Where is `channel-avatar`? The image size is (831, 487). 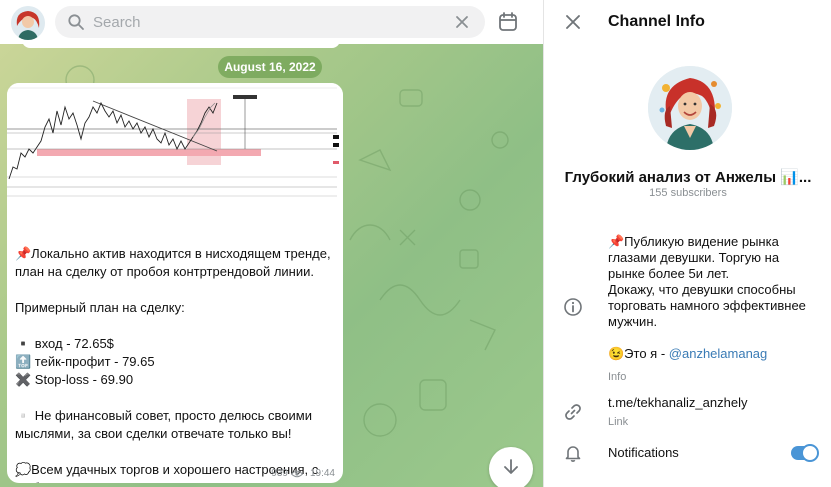
channel-avatar is located at coordinates (690, 108).